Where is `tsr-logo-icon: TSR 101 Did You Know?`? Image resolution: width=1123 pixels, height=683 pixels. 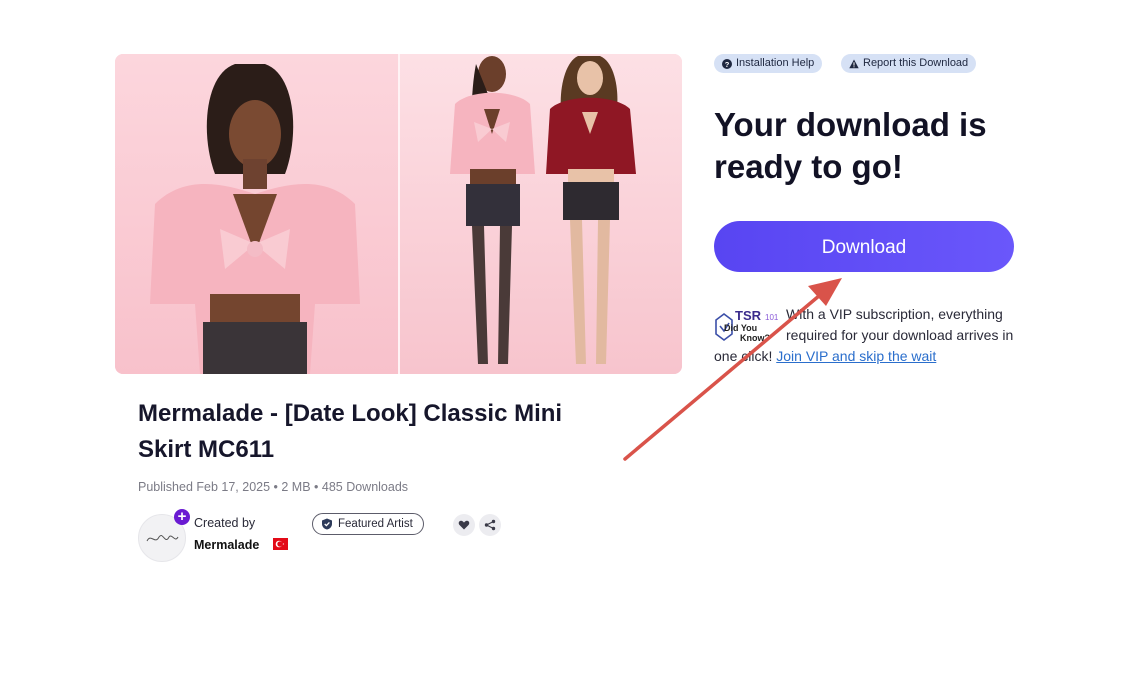 tsr-logo-icon: TSR 101 Did You Know? is located at coordinates (747, 325).